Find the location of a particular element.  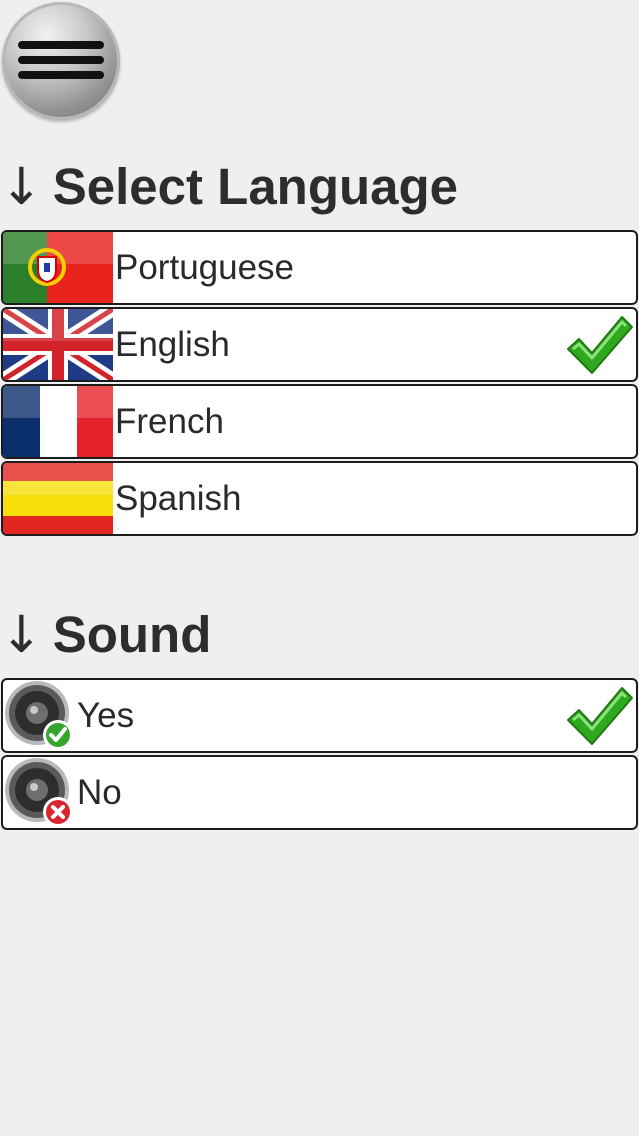

speaker-on-icon is located at coordinates (40, 715).